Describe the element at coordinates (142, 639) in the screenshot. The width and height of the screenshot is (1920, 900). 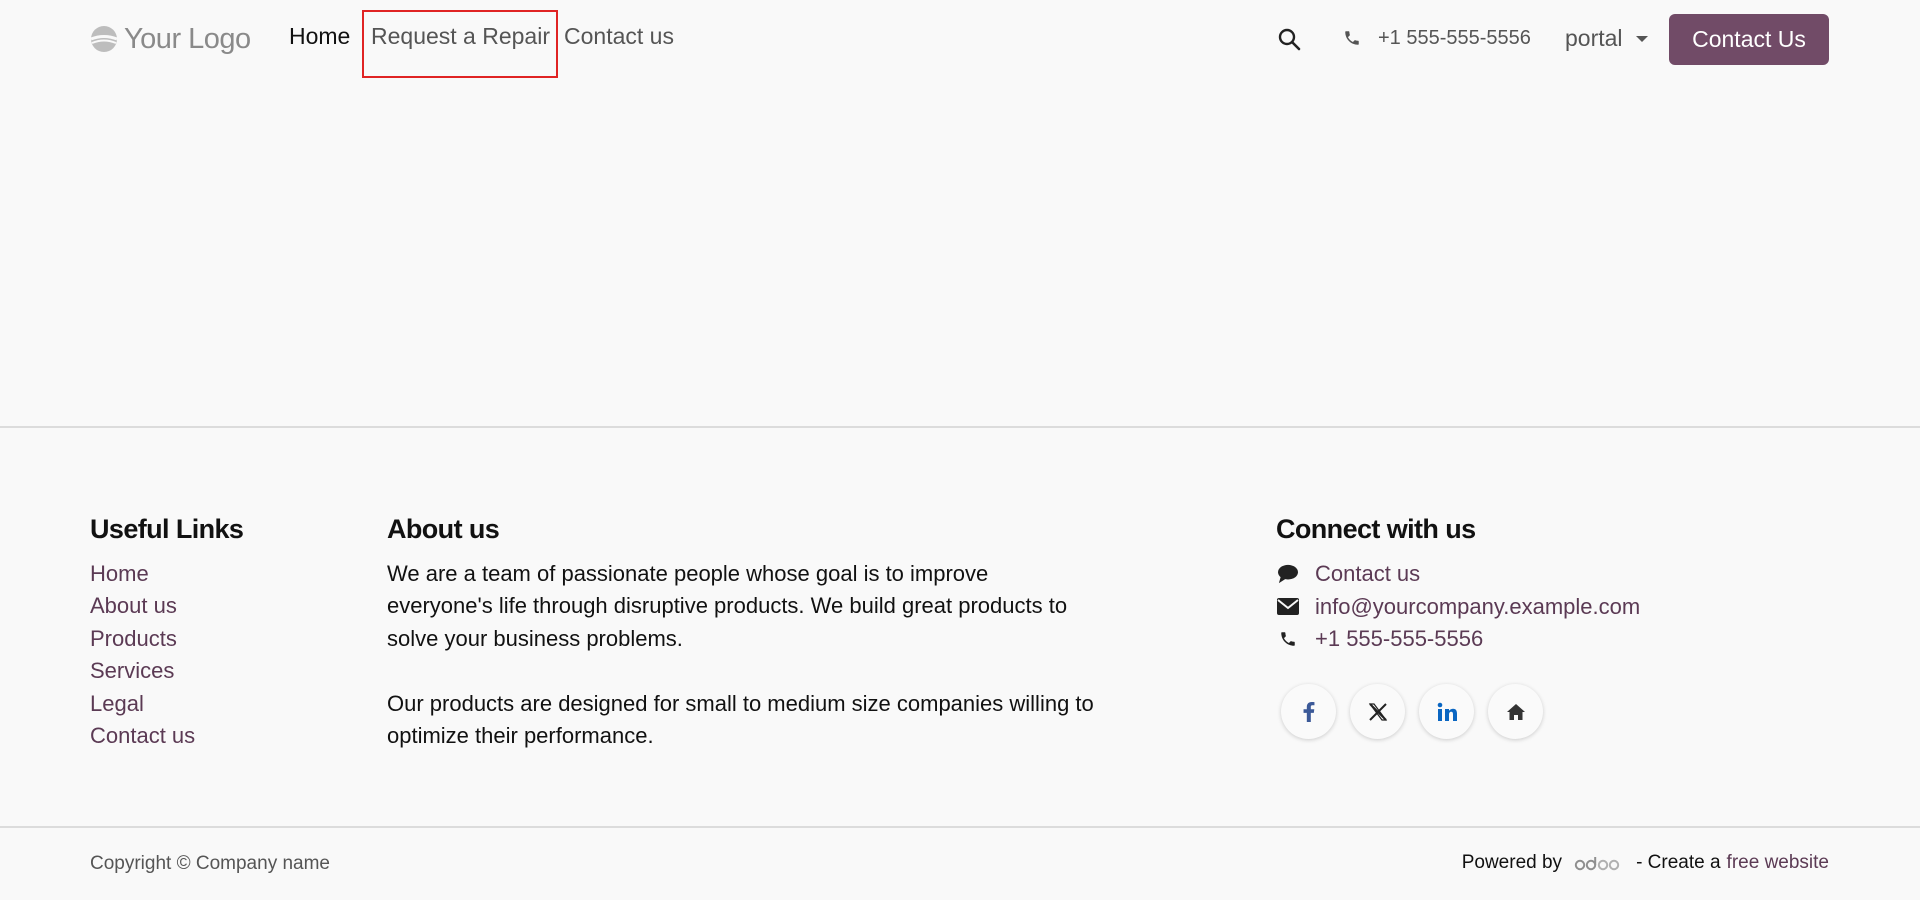
I see `footer-link-products: Products` at that location.